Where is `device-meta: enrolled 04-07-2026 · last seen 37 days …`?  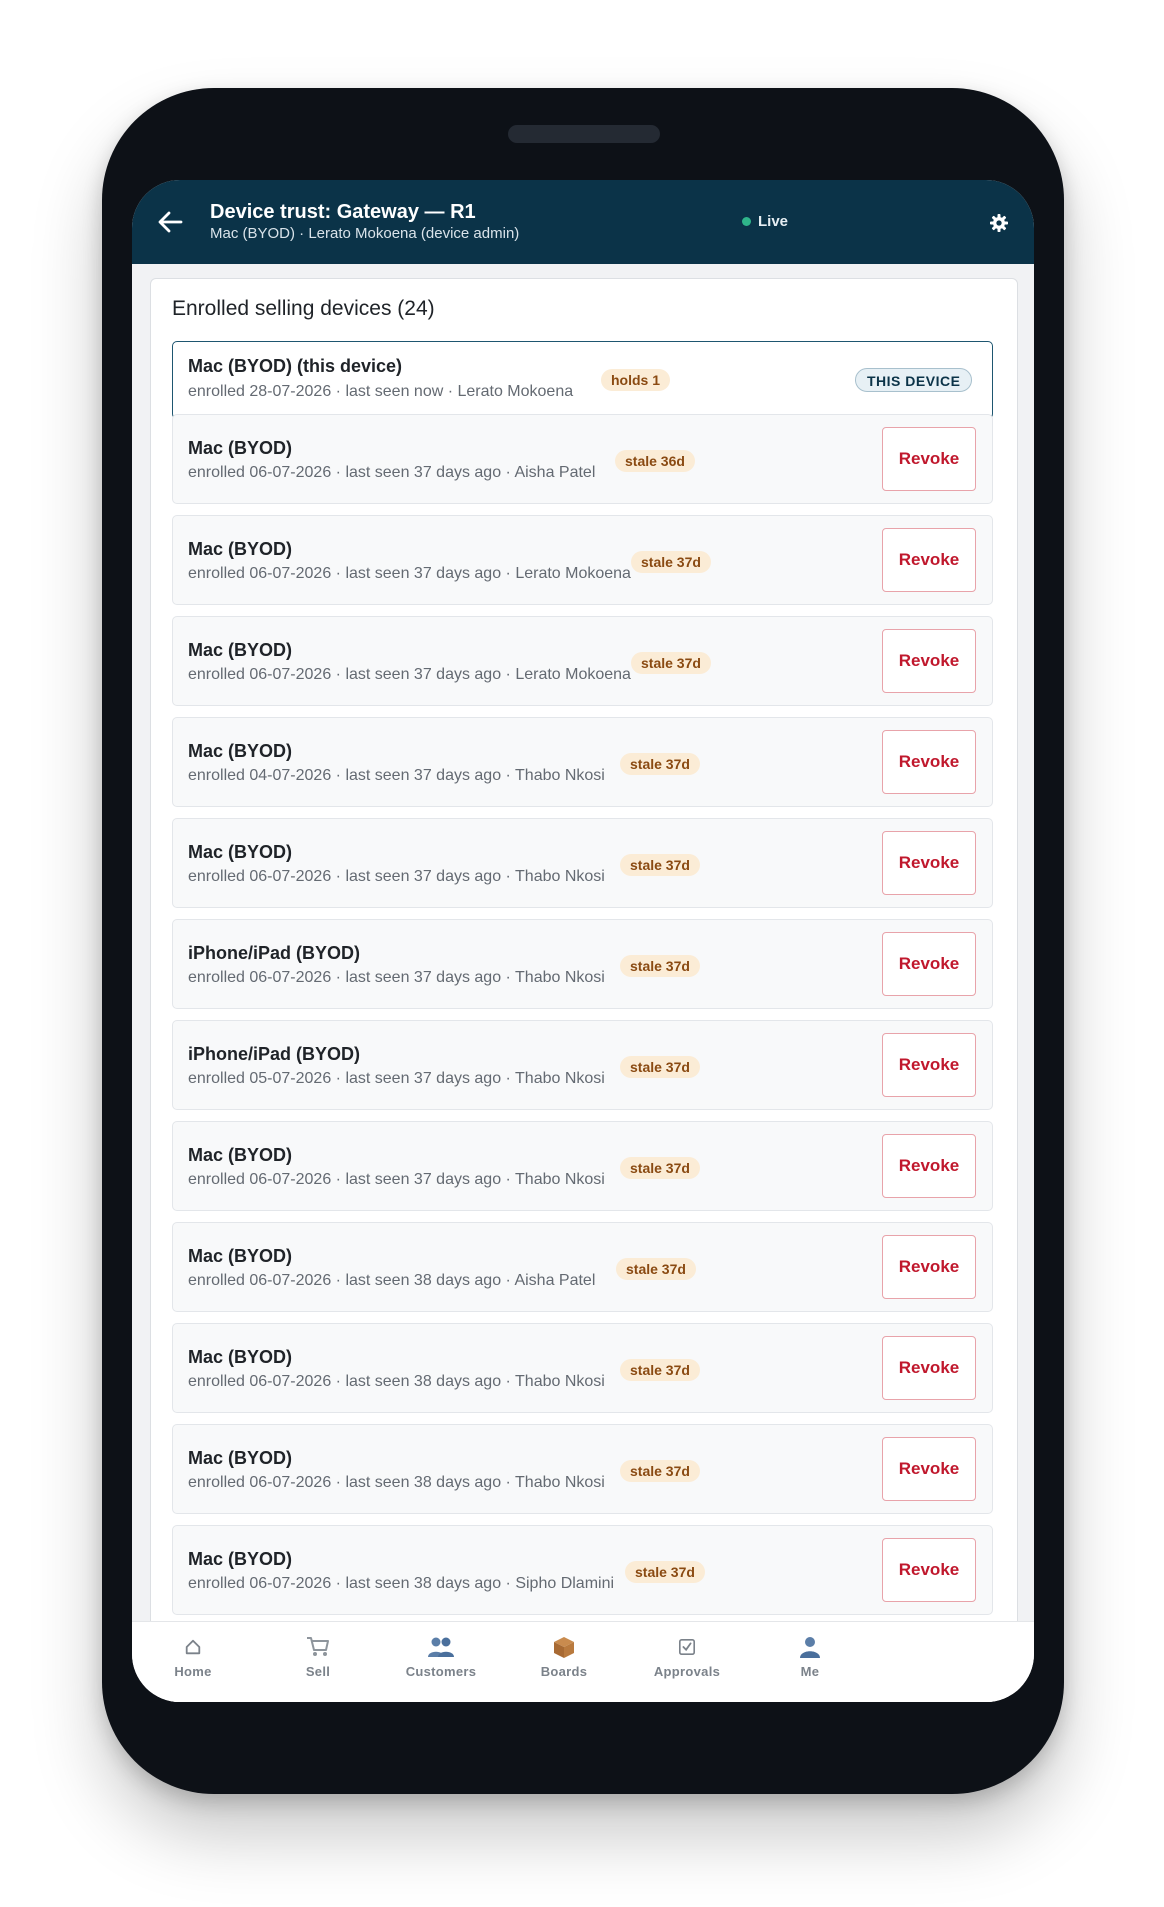 device-meta: enrolled 04-07-2026 · last seen 37 days … is located at coordinates (396, 775).